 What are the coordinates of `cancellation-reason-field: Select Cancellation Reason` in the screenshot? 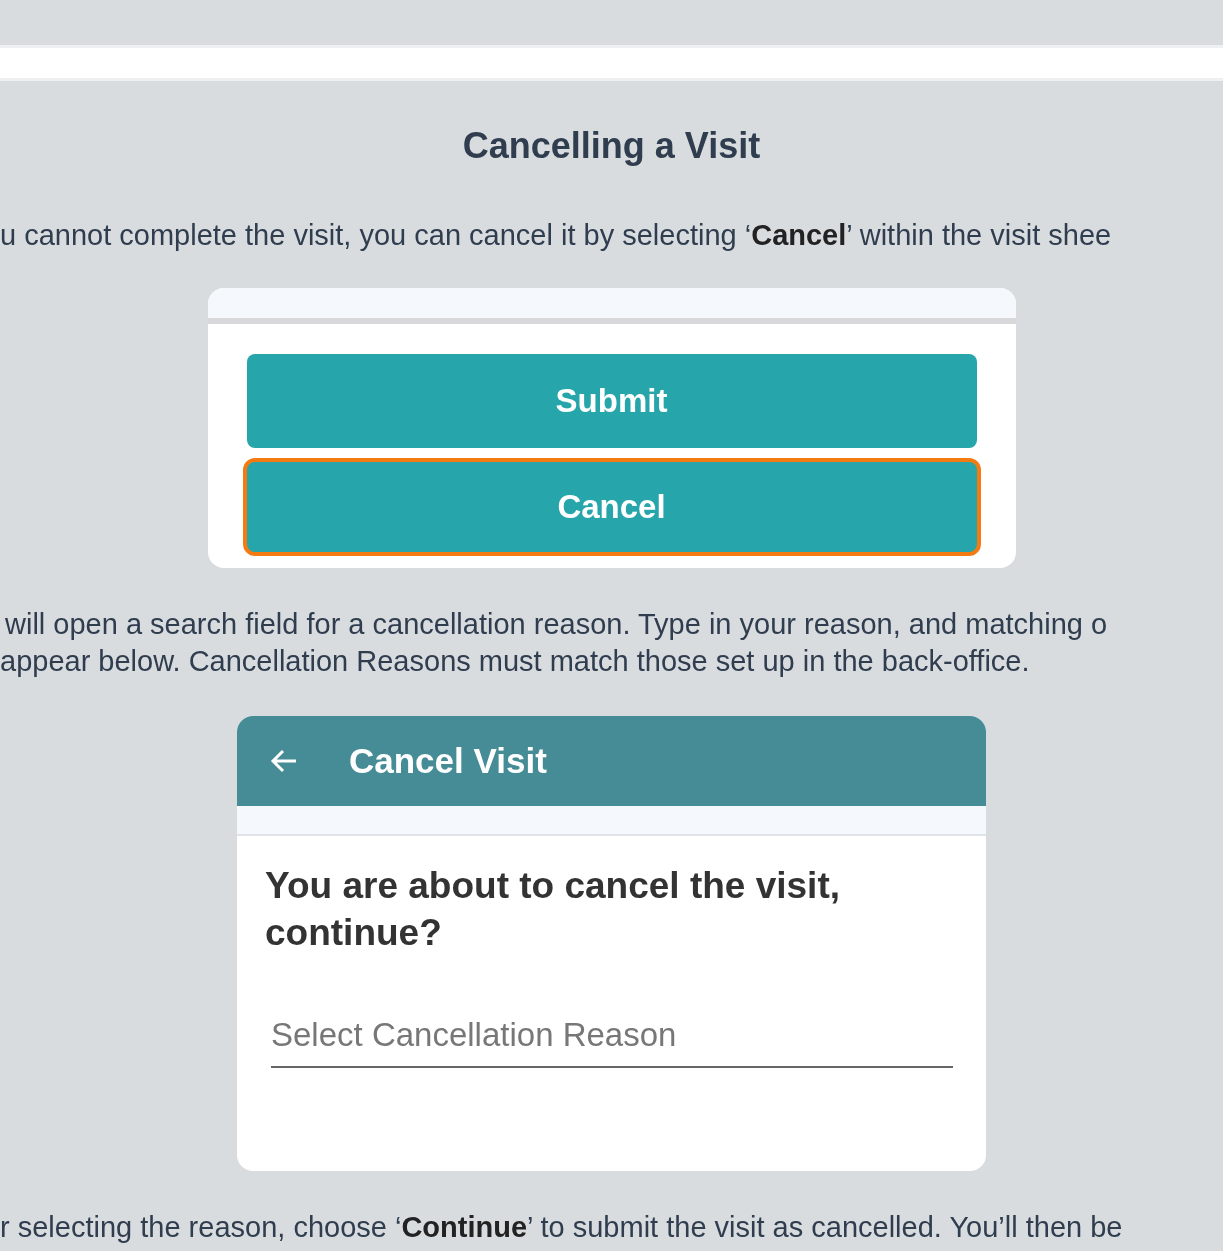 It's located at (612, 1042).